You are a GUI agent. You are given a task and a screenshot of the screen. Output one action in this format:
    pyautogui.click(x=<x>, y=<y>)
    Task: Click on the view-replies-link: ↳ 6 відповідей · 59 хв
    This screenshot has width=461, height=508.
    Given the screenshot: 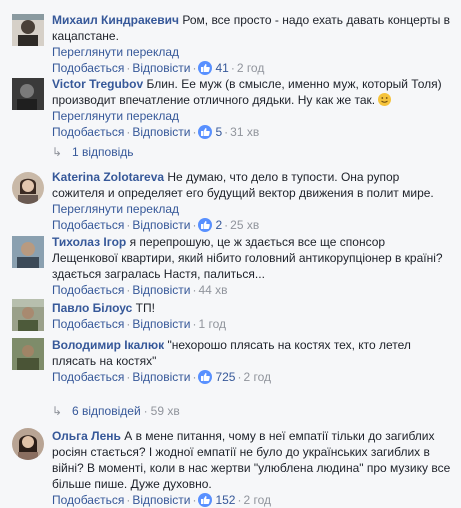 What is the action you would take?
    pyautogui.click(x=116, y=411)
    